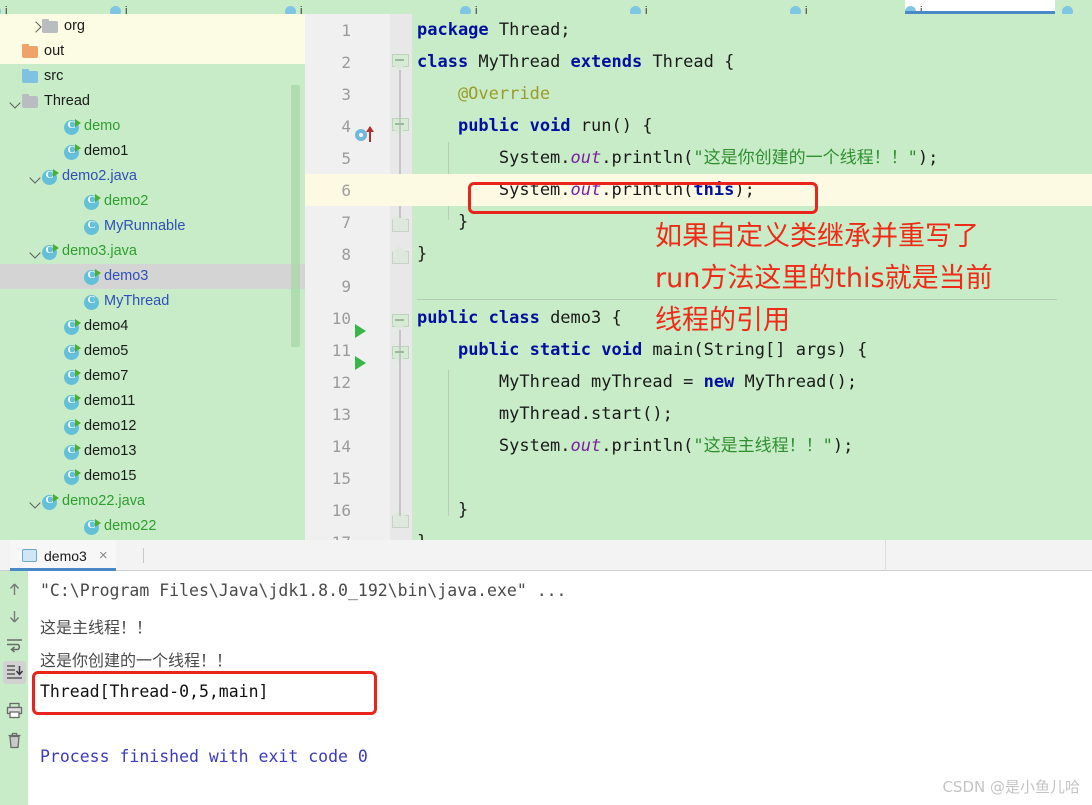 The width and height of the screenshot is (1092, 805). What do you see at coordinates (102, 126) in the screenshot?
I see `tree-item-label: demo` at bounding box center [102, 126].